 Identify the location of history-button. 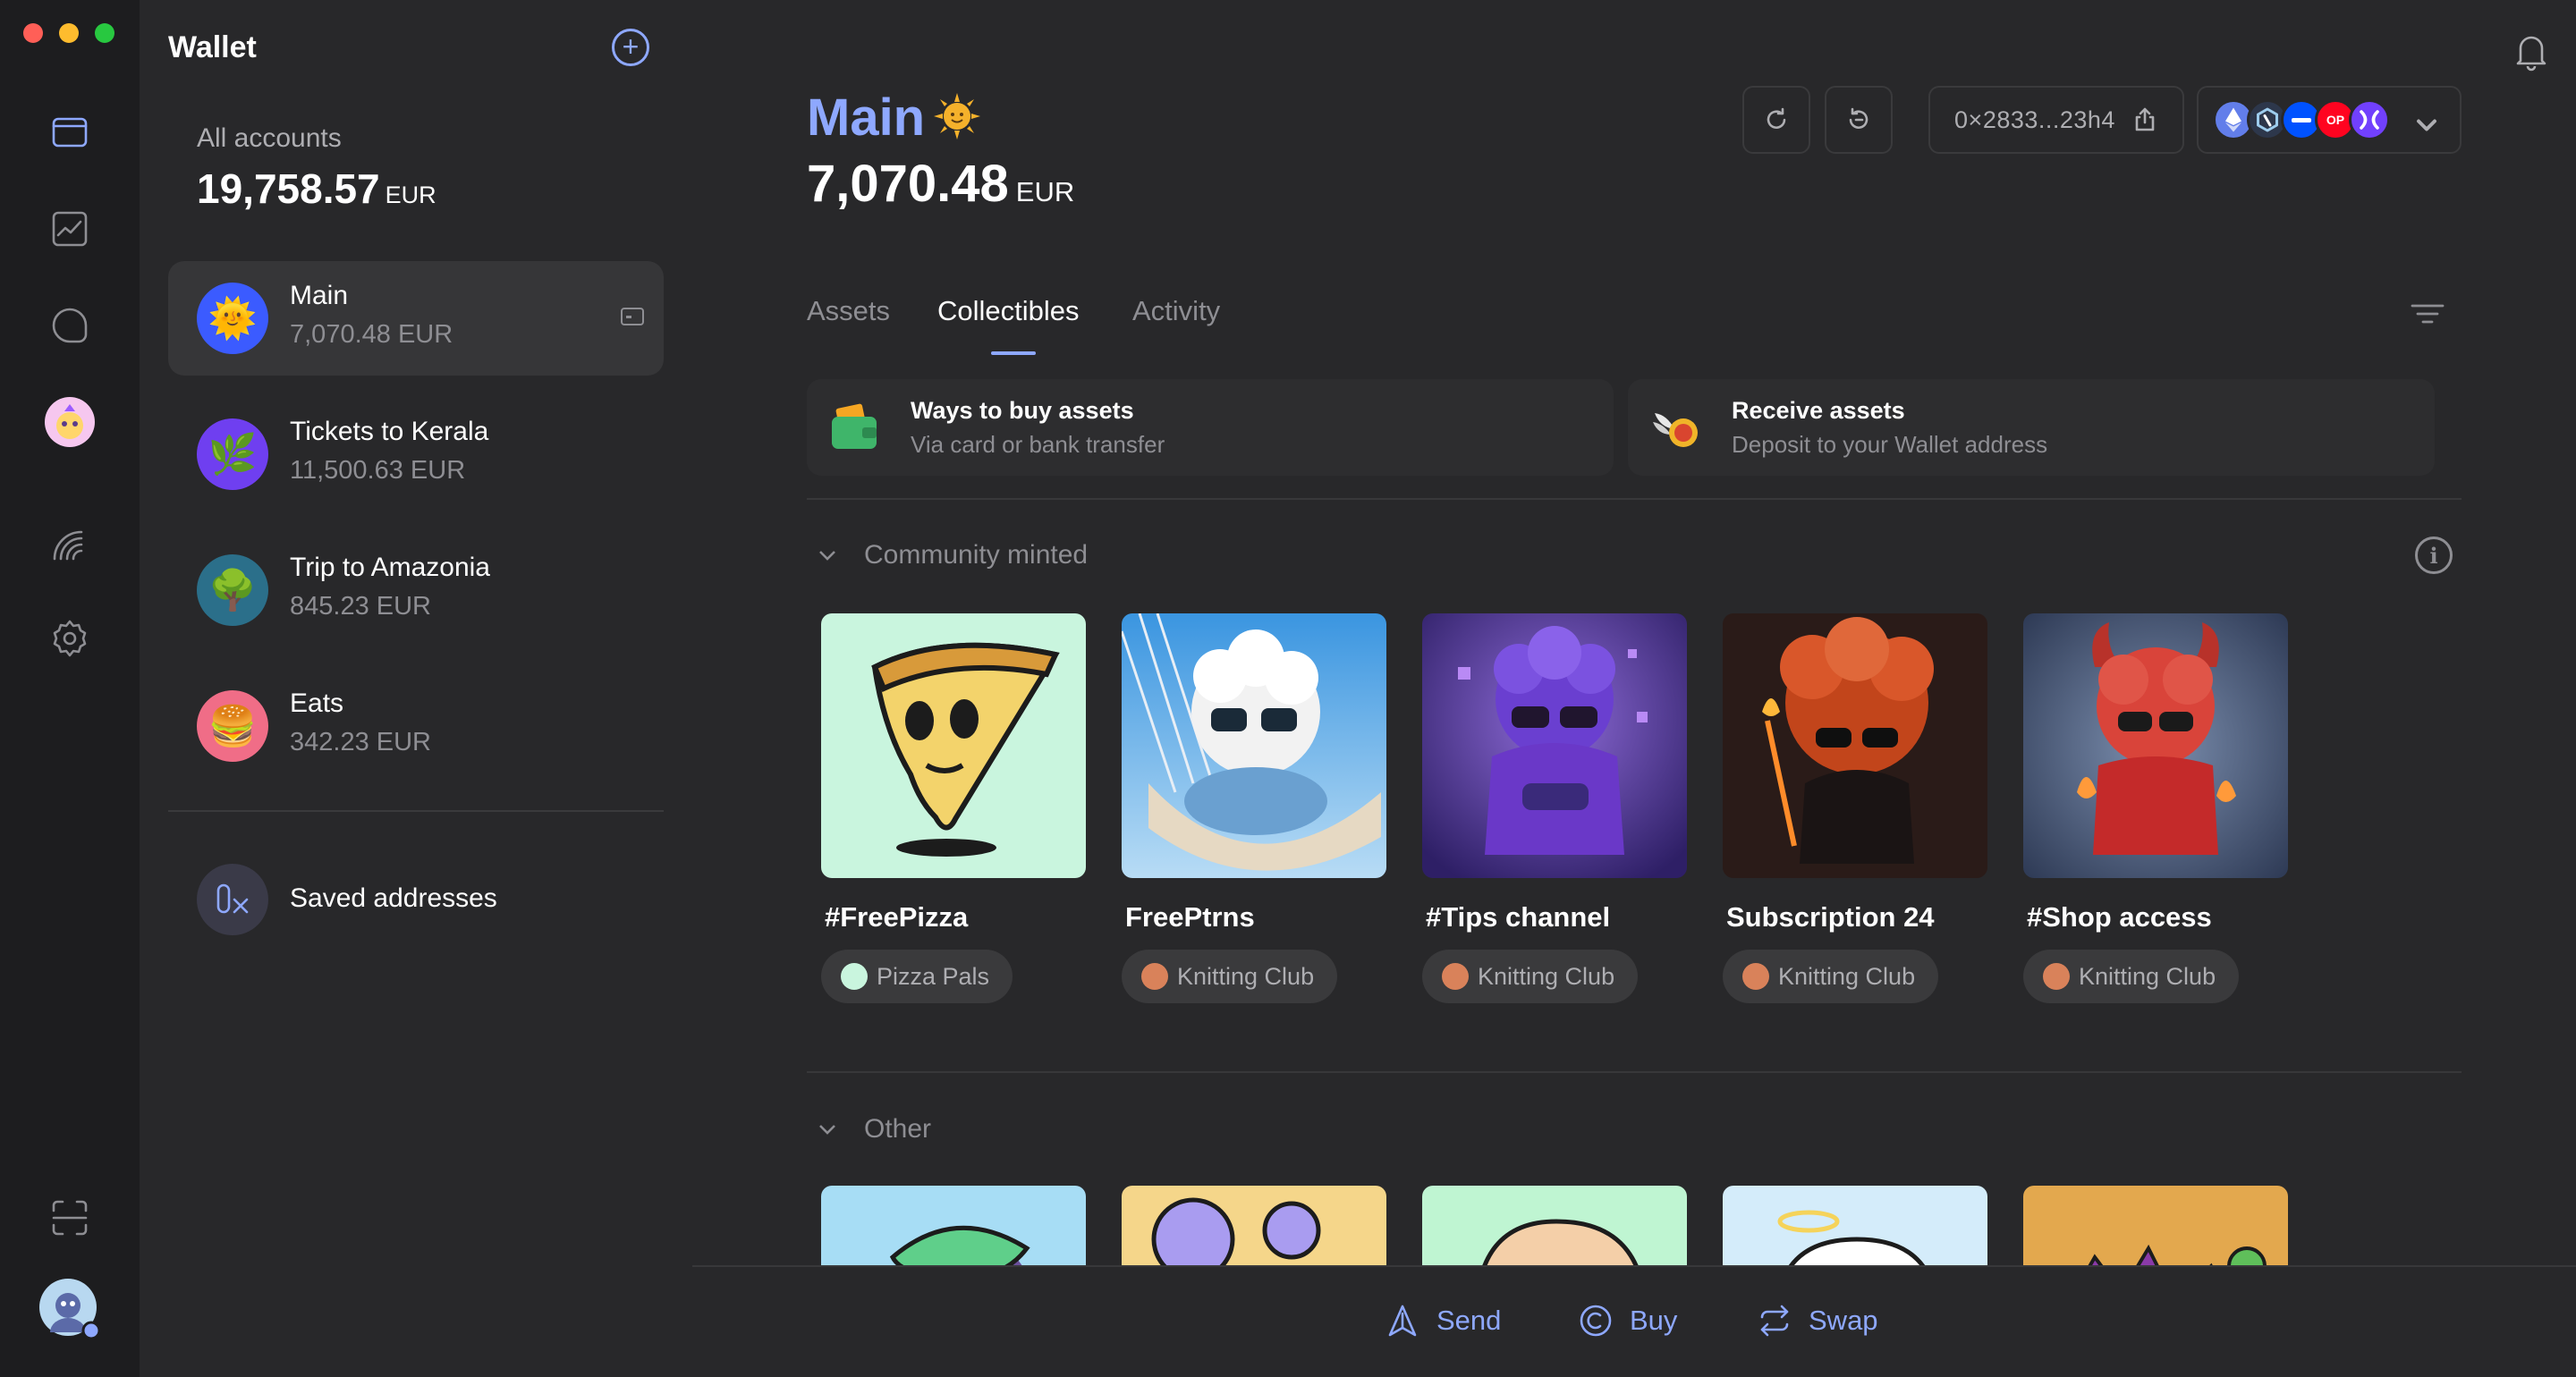
(1859, 120).